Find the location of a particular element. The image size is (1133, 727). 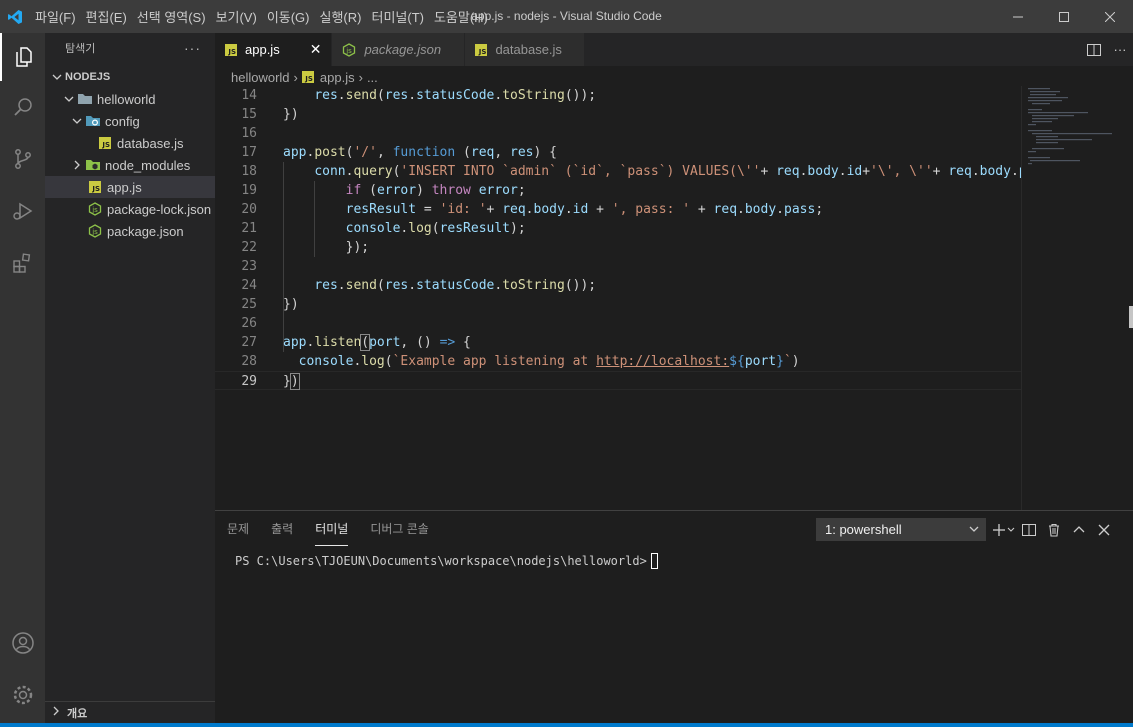

code-line: 14 res.send(res.statusCode.toString()); is located at coordinates (618, 95).